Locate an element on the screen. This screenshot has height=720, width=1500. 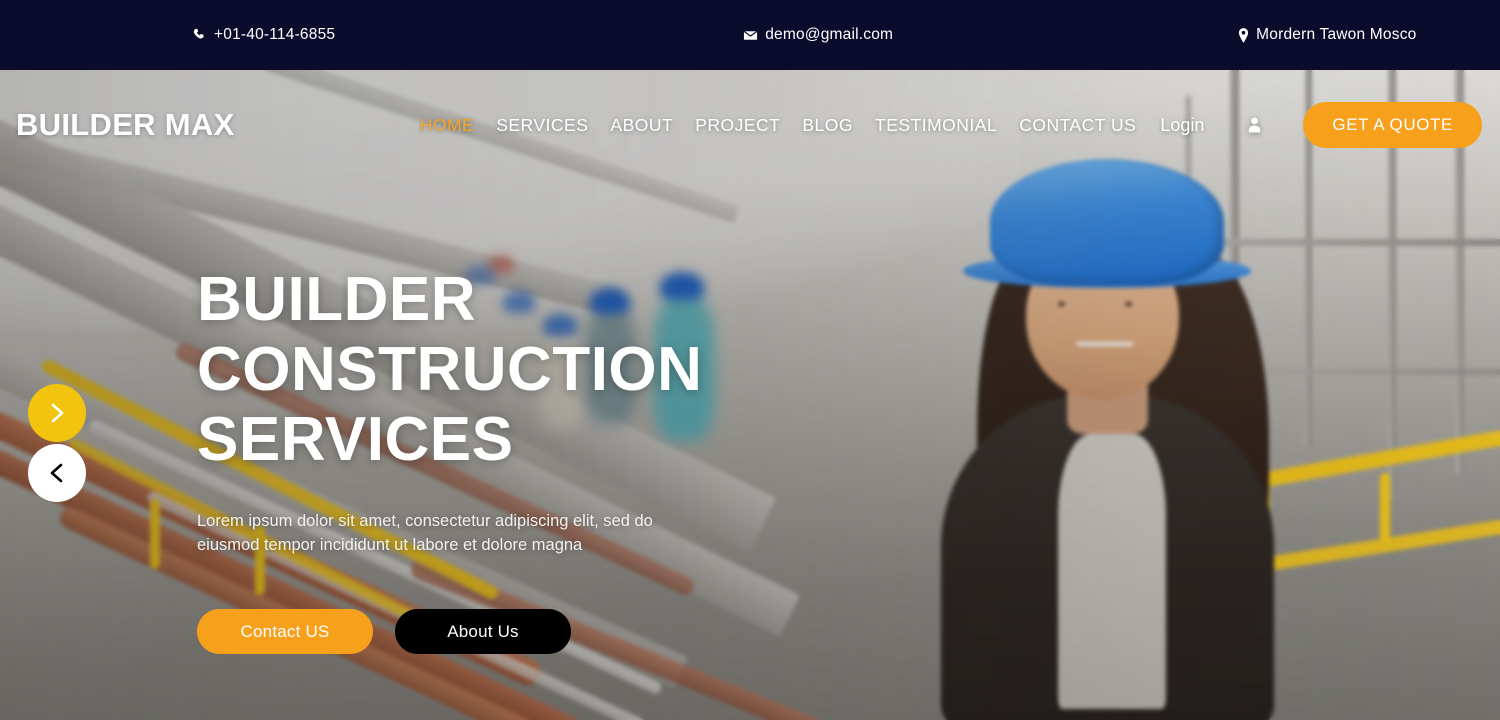
about-us-button: About Us is located at coordinates (483, 631).